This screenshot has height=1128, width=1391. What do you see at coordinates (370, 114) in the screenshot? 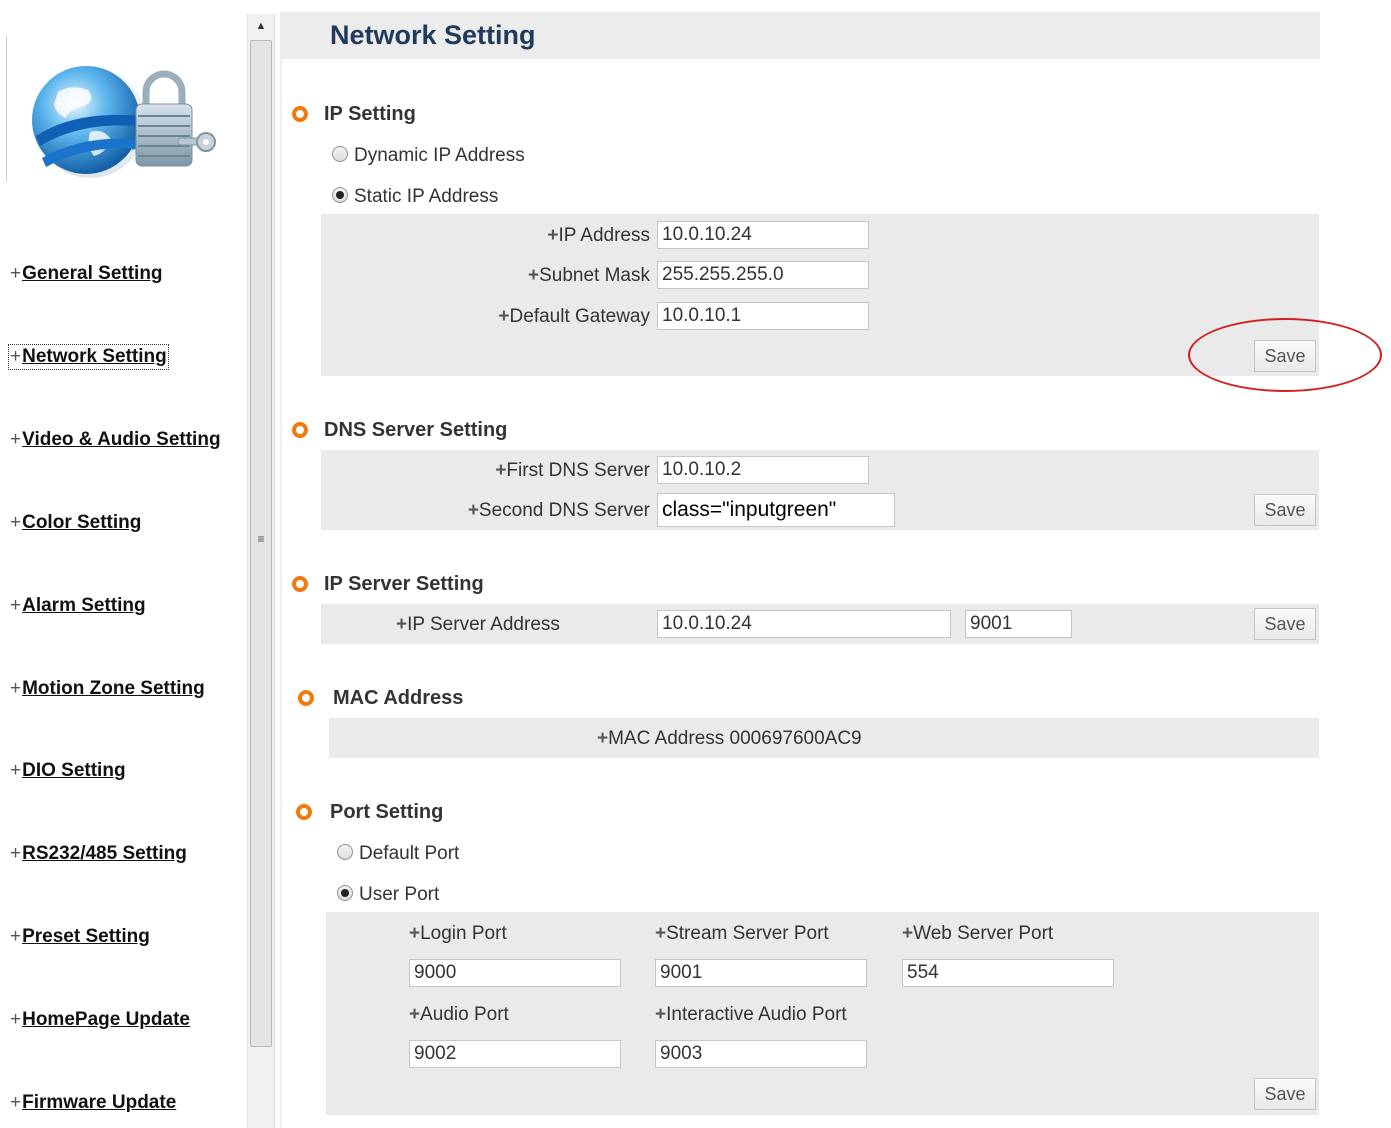
I see `ip-setting-title: IP Setting` at bounding box center [370, 114].